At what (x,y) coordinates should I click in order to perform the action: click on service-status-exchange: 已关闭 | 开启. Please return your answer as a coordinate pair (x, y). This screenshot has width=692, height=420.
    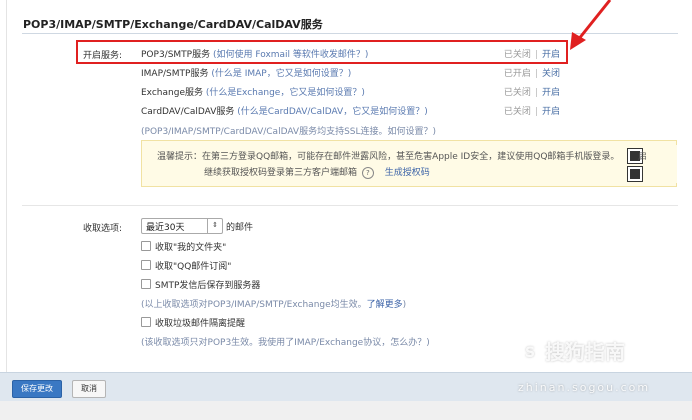
    Looking at the image, I should click on (532, 91).